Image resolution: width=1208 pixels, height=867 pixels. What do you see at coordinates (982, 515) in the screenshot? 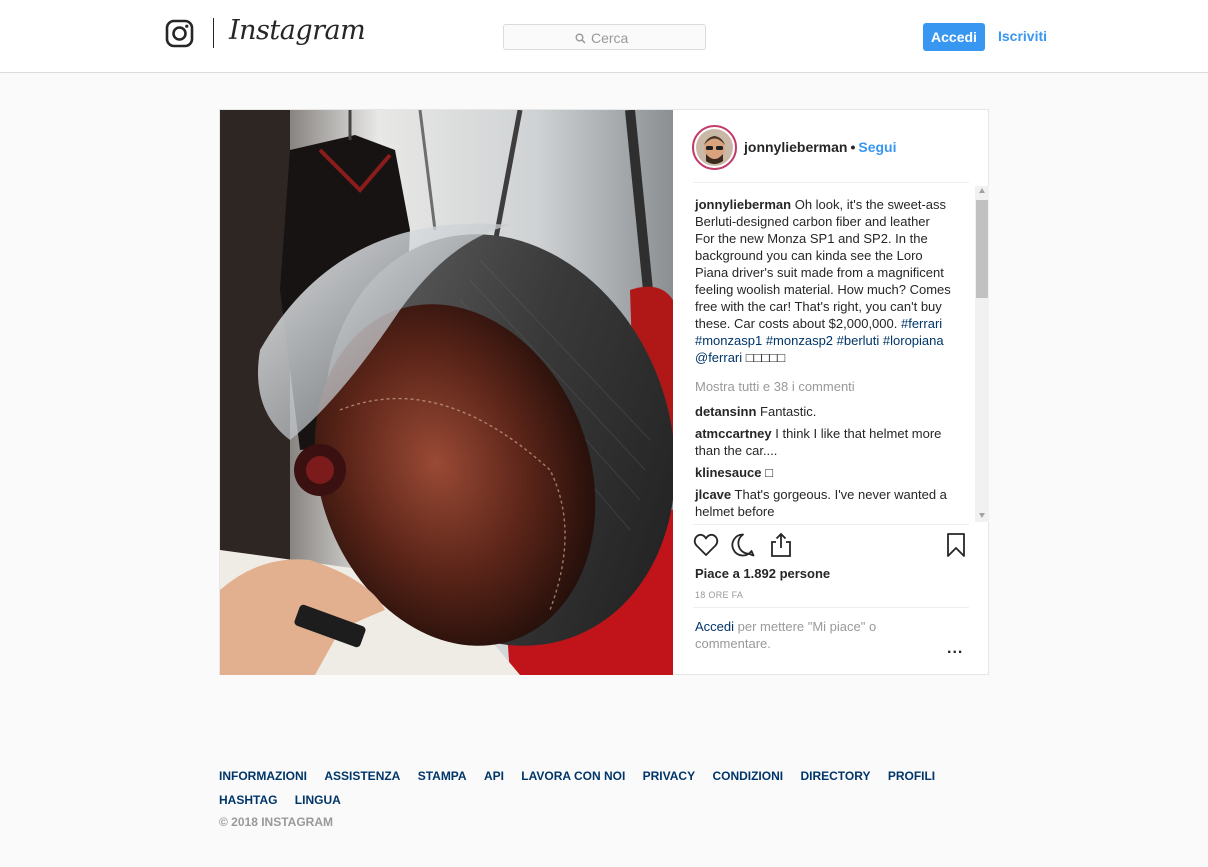
I see `scroll-down-arrow-icon` at bounding box center [982, 515].